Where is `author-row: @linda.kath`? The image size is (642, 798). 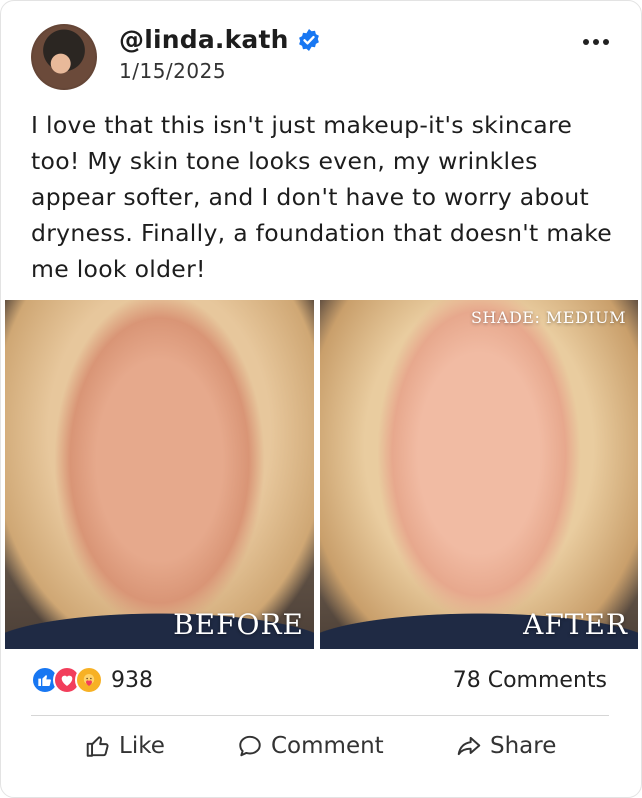 author-row: @linda.kath is located at coordinates (220, 39).